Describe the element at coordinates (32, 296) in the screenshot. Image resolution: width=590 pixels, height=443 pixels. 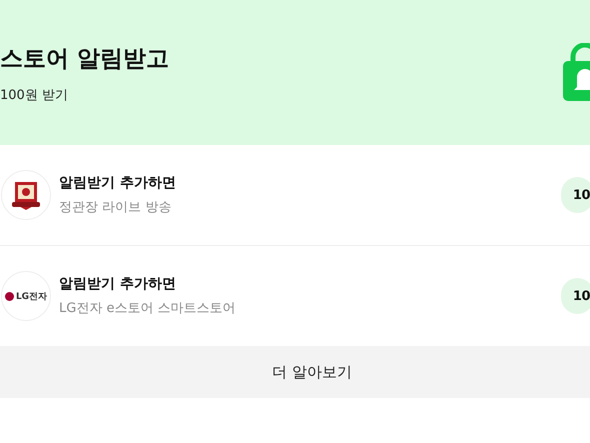
I see `logo-text: LG전자` at that location.